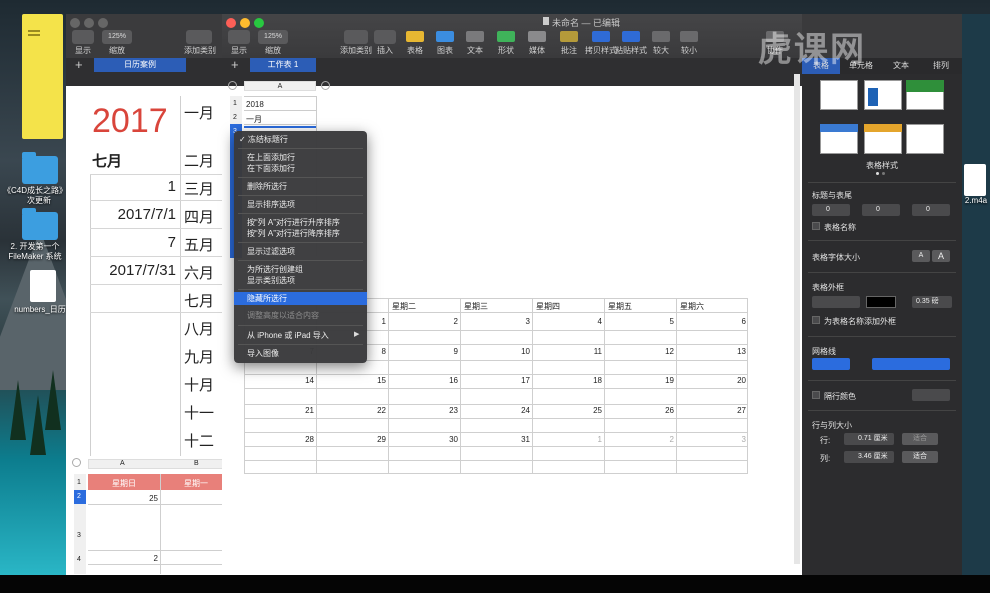 The width and height of the screenshot is (990, 593). What do you see at coordinates (300, 335) in the screenshot?
I see `menu-item-import-from-device: 从 iPhone 或 iPad 导入` at bounding box center [300, 335].